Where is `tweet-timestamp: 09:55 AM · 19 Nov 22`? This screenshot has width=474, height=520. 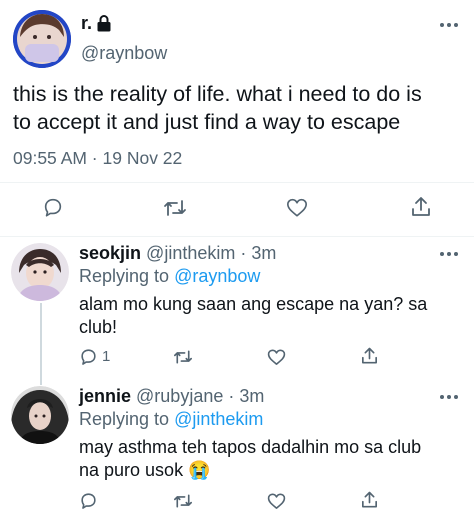 tweet-timestamp: 09:55 AM · 19 Nov 22 is located at coordinates (97, 158).